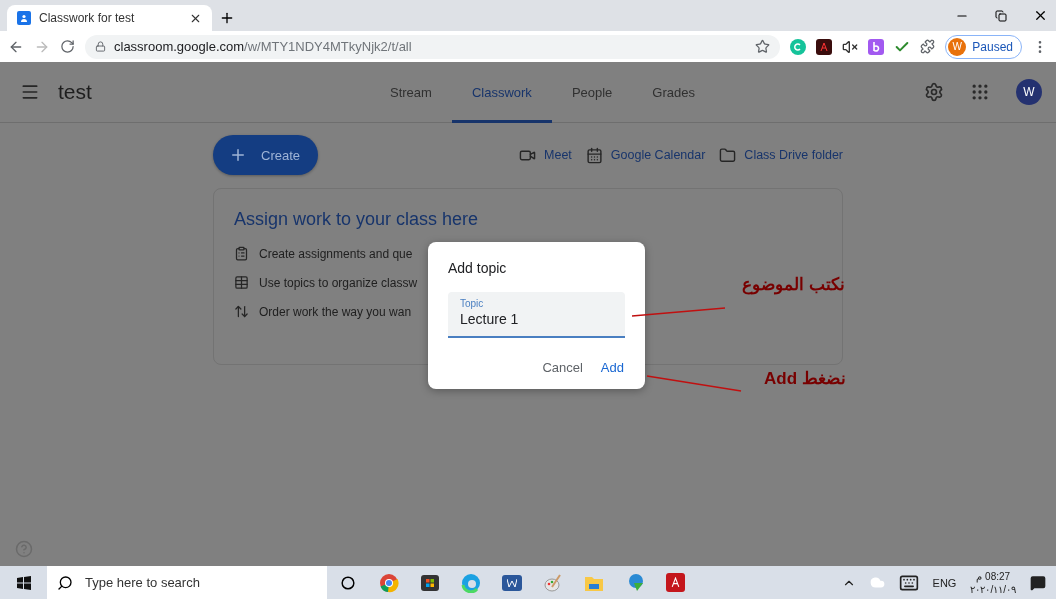 The width and height of the screenshot is (1056, 599). I want to click on nav-tab: Stream, so click(411, 92).